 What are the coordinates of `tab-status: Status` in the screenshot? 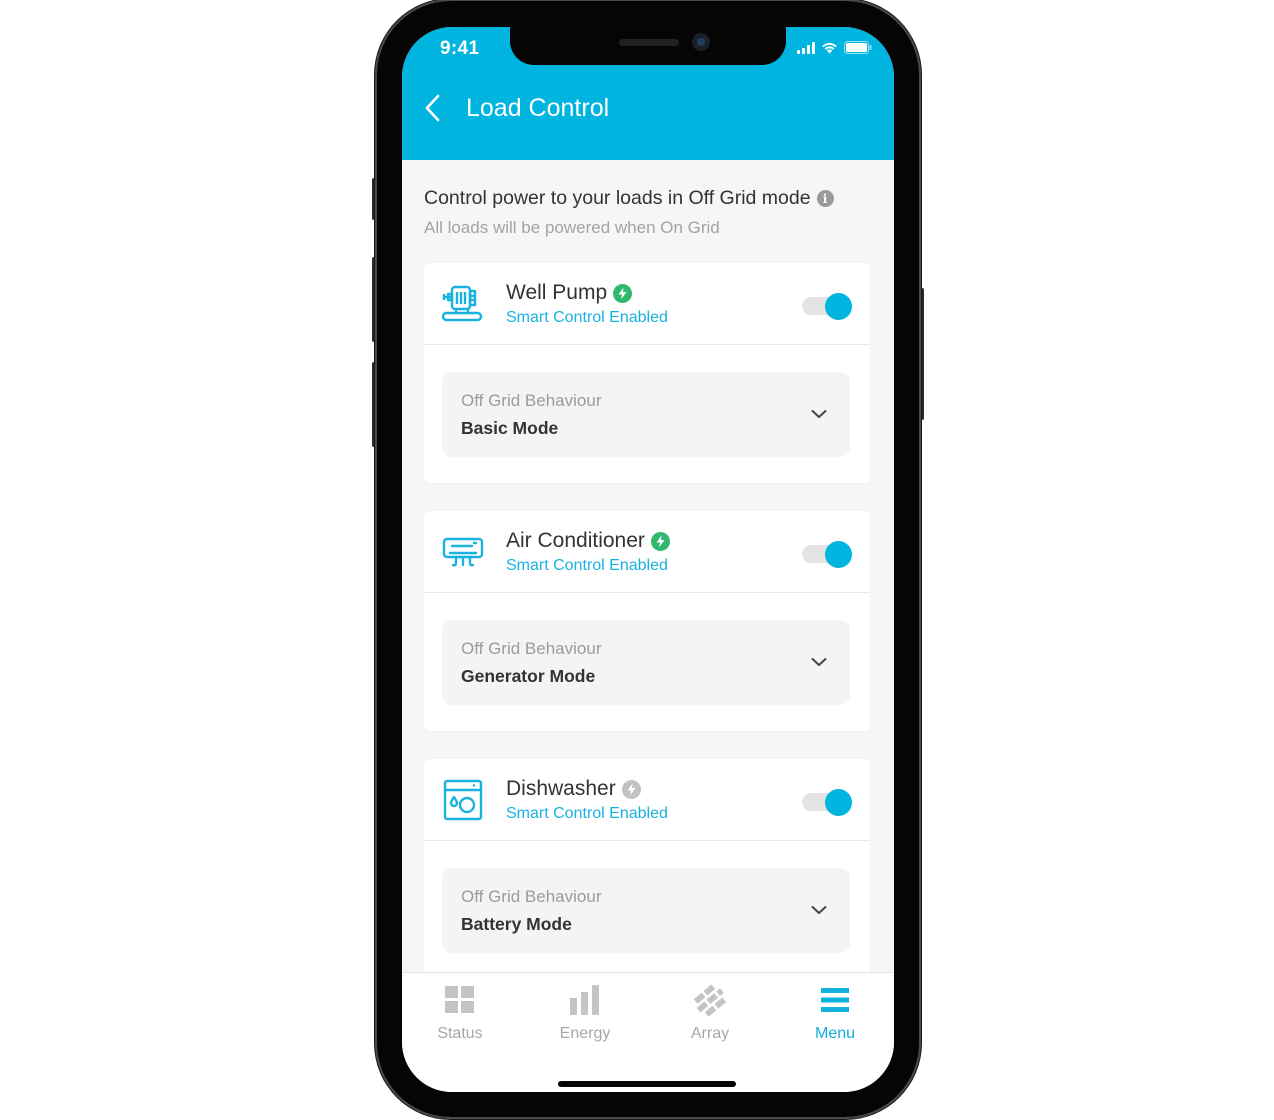 It's located at (460, 1018).